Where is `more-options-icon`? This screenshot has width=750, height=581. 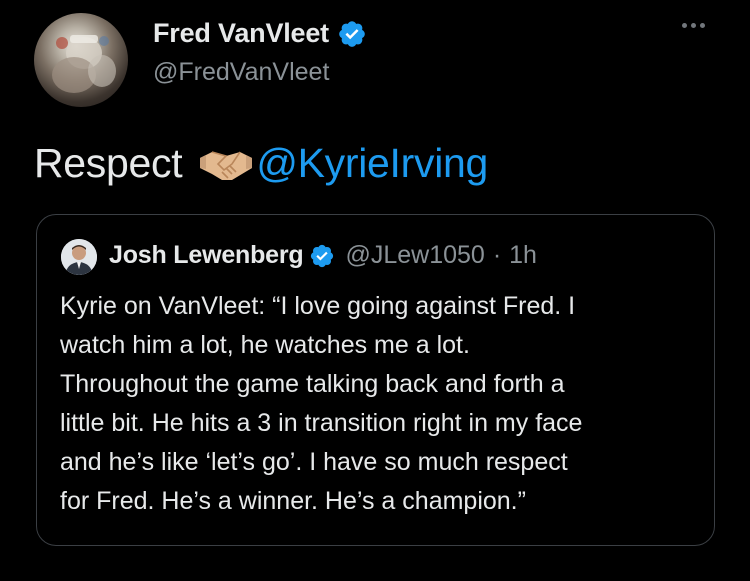
more-options-icon is located at coordinates (693, 25).